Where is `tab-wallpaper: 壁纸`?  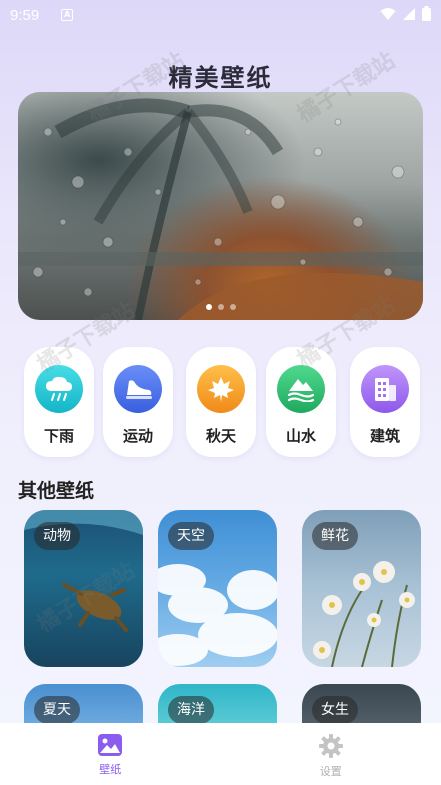 tab-wallpaper: 壁纸 is located at coordinates (110, 754).